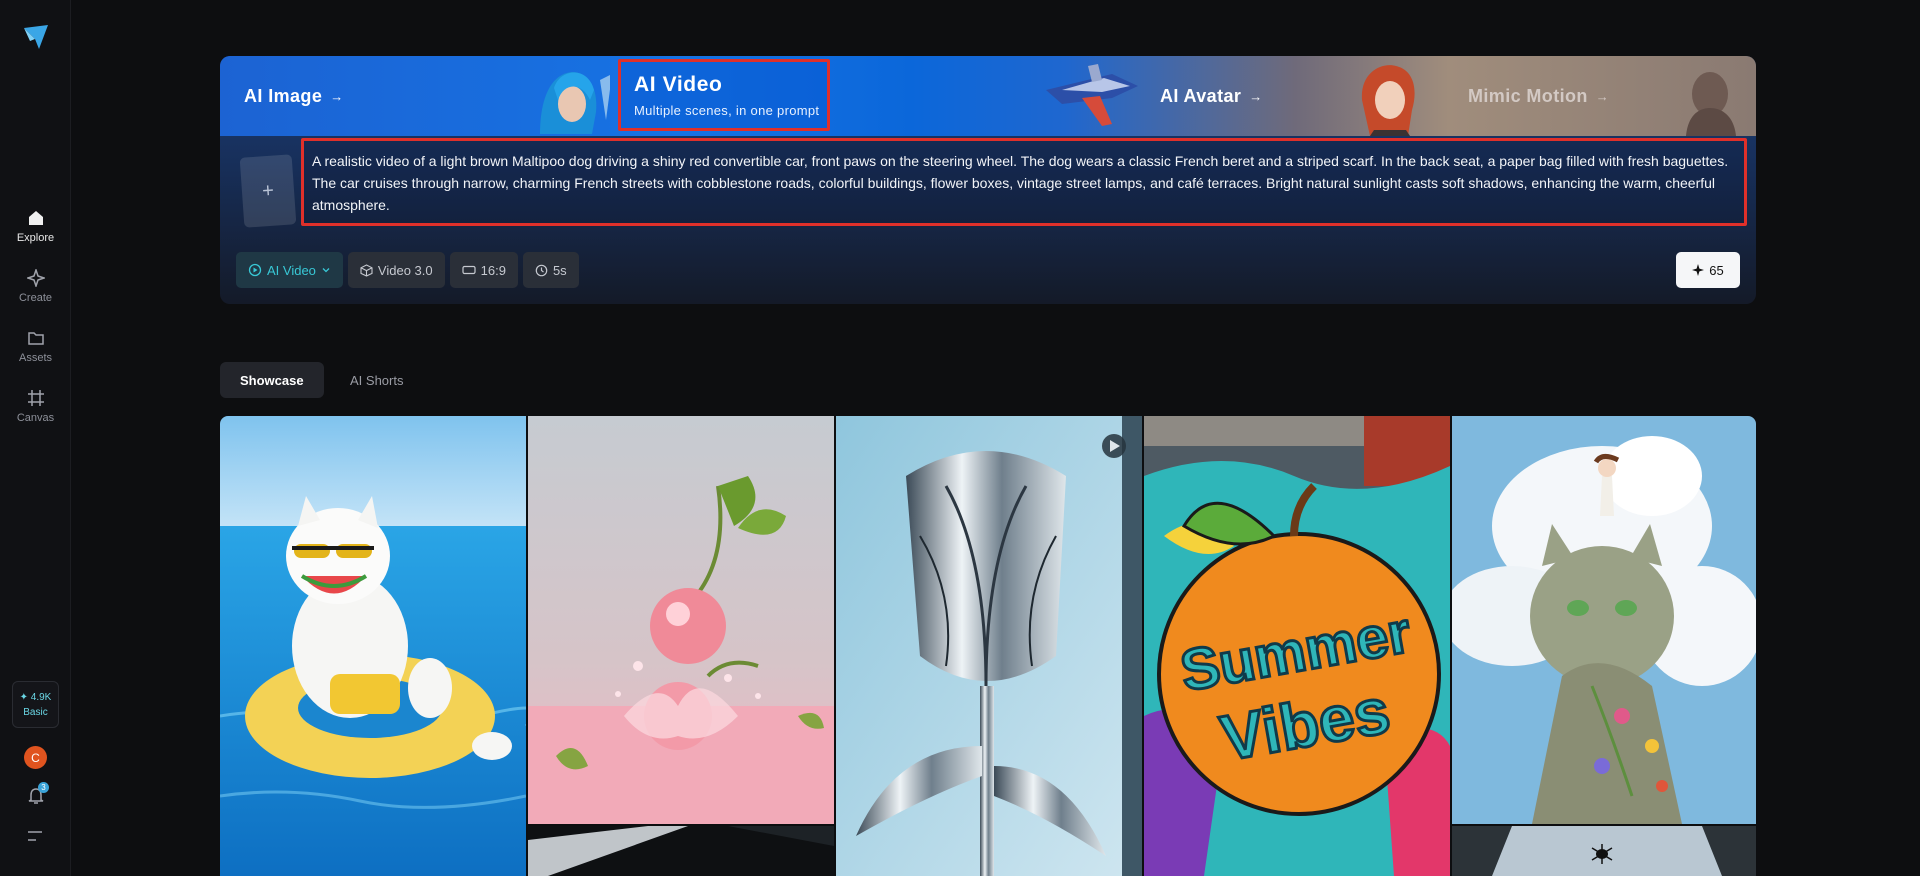 This screenshot has height=876, width=1920. Describe the element at coordinates (36, 278) in the screenshot. I see `sparkle-diamond-icon` at that location.